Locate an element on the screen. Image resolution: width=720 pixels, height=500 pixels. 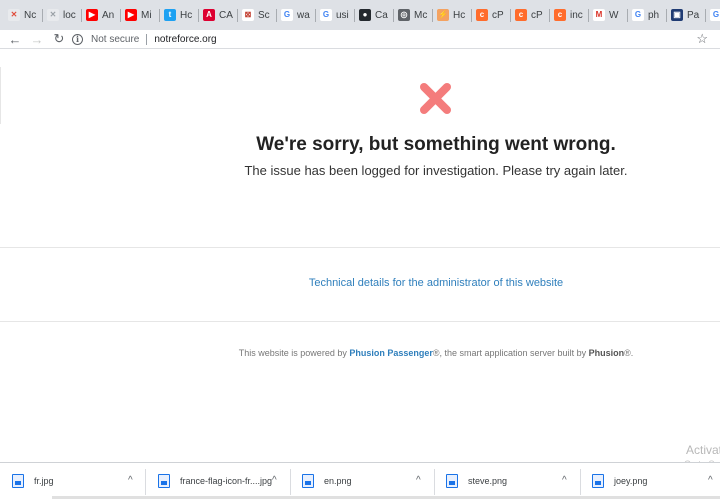
browser-toolbar: ← → ↻ i Not secure notreforce.org ☆ is located at coordinates (360, 39).